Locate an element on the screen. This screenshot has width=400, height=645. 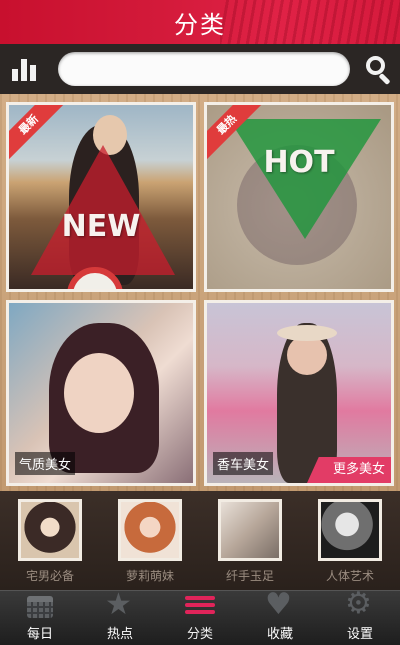
thumbnail-item: 纤手玉足 is located at coordinates (250, 541).